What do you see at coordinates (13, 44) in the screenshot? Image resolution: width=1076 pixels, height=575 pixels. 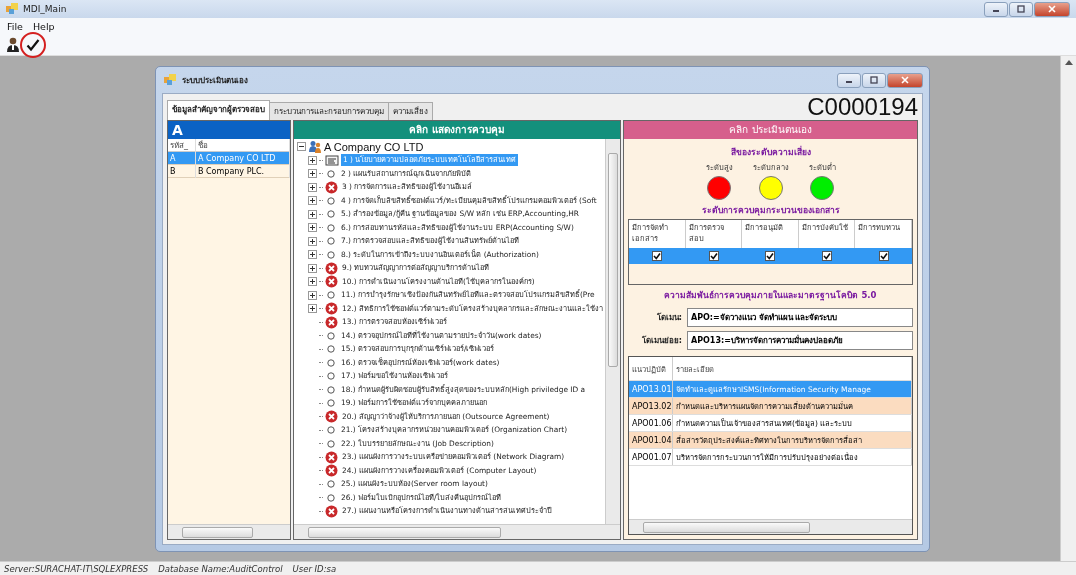 I see `person-icon` at bounding box center [13, 44].